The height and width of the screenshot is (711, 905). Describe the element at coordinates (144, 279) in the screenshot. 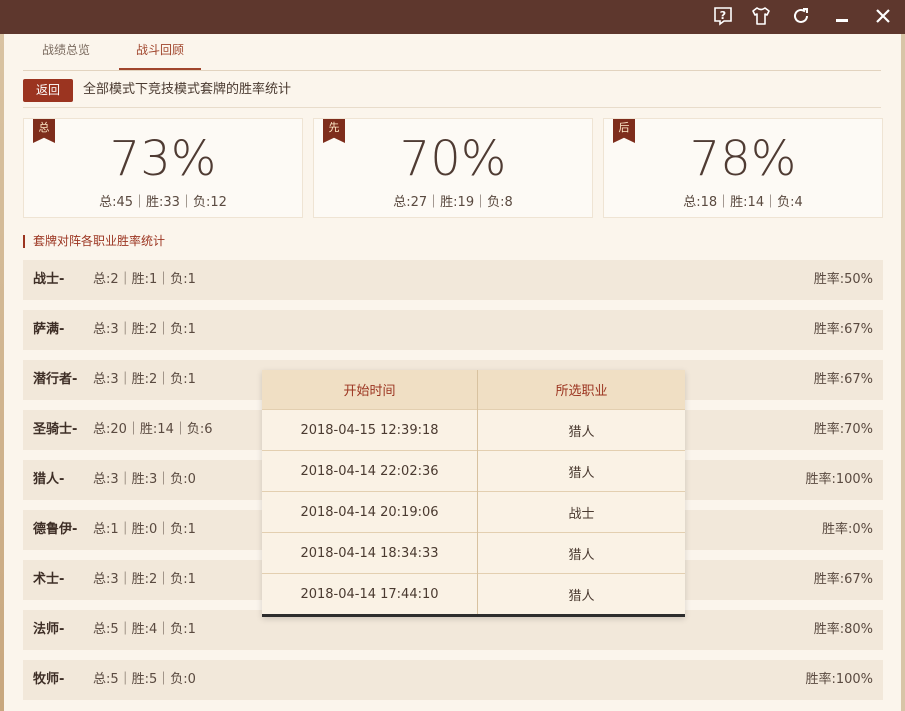

I see `class-stats: 总:2｜胜:1｜负:1` at that location.